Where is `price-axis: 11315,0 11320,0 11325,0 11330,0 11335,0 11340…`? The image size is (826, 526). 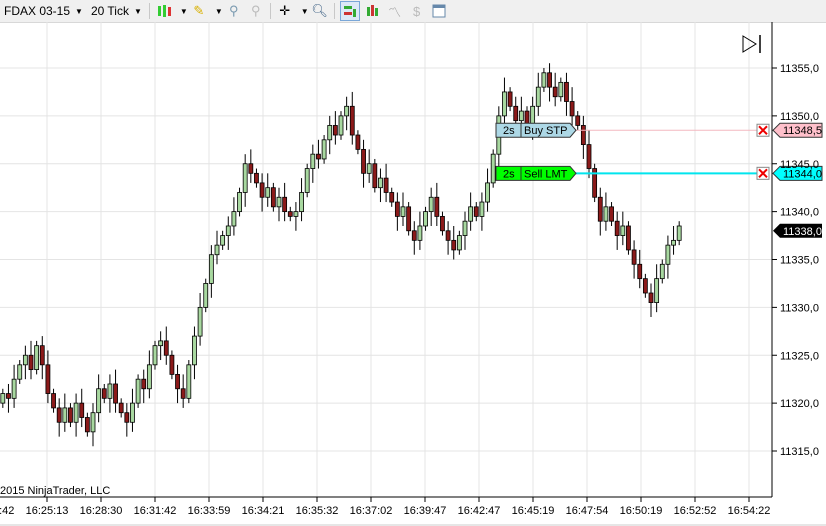
price-axis: 11315,0 11320,0 11325,0 11330,0 11335,0 11340… is located at coordinates (797, 260).